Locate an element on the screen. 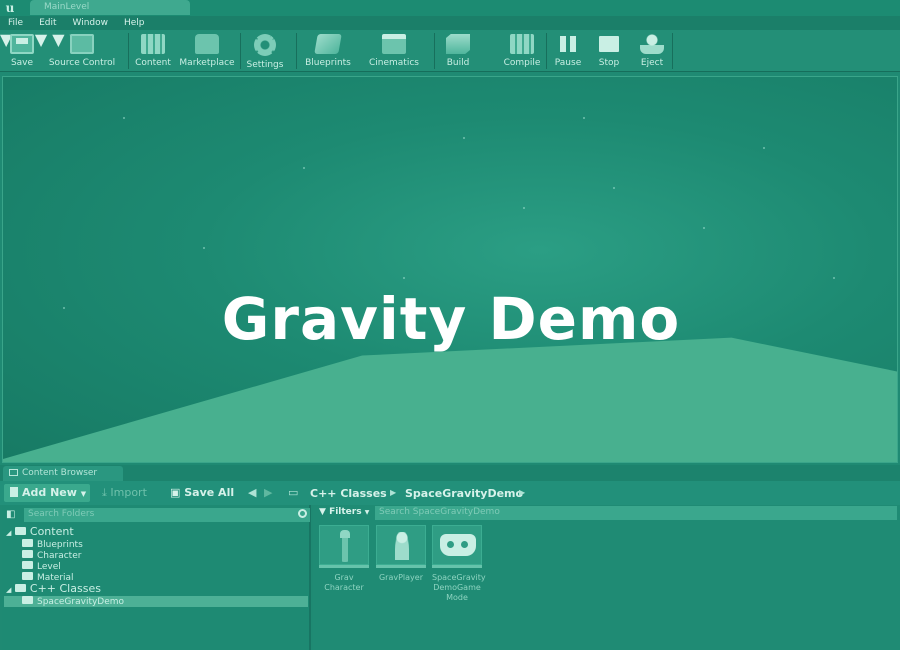  menu-bar: File Edit Window Help is located at coordinates (450, 23).